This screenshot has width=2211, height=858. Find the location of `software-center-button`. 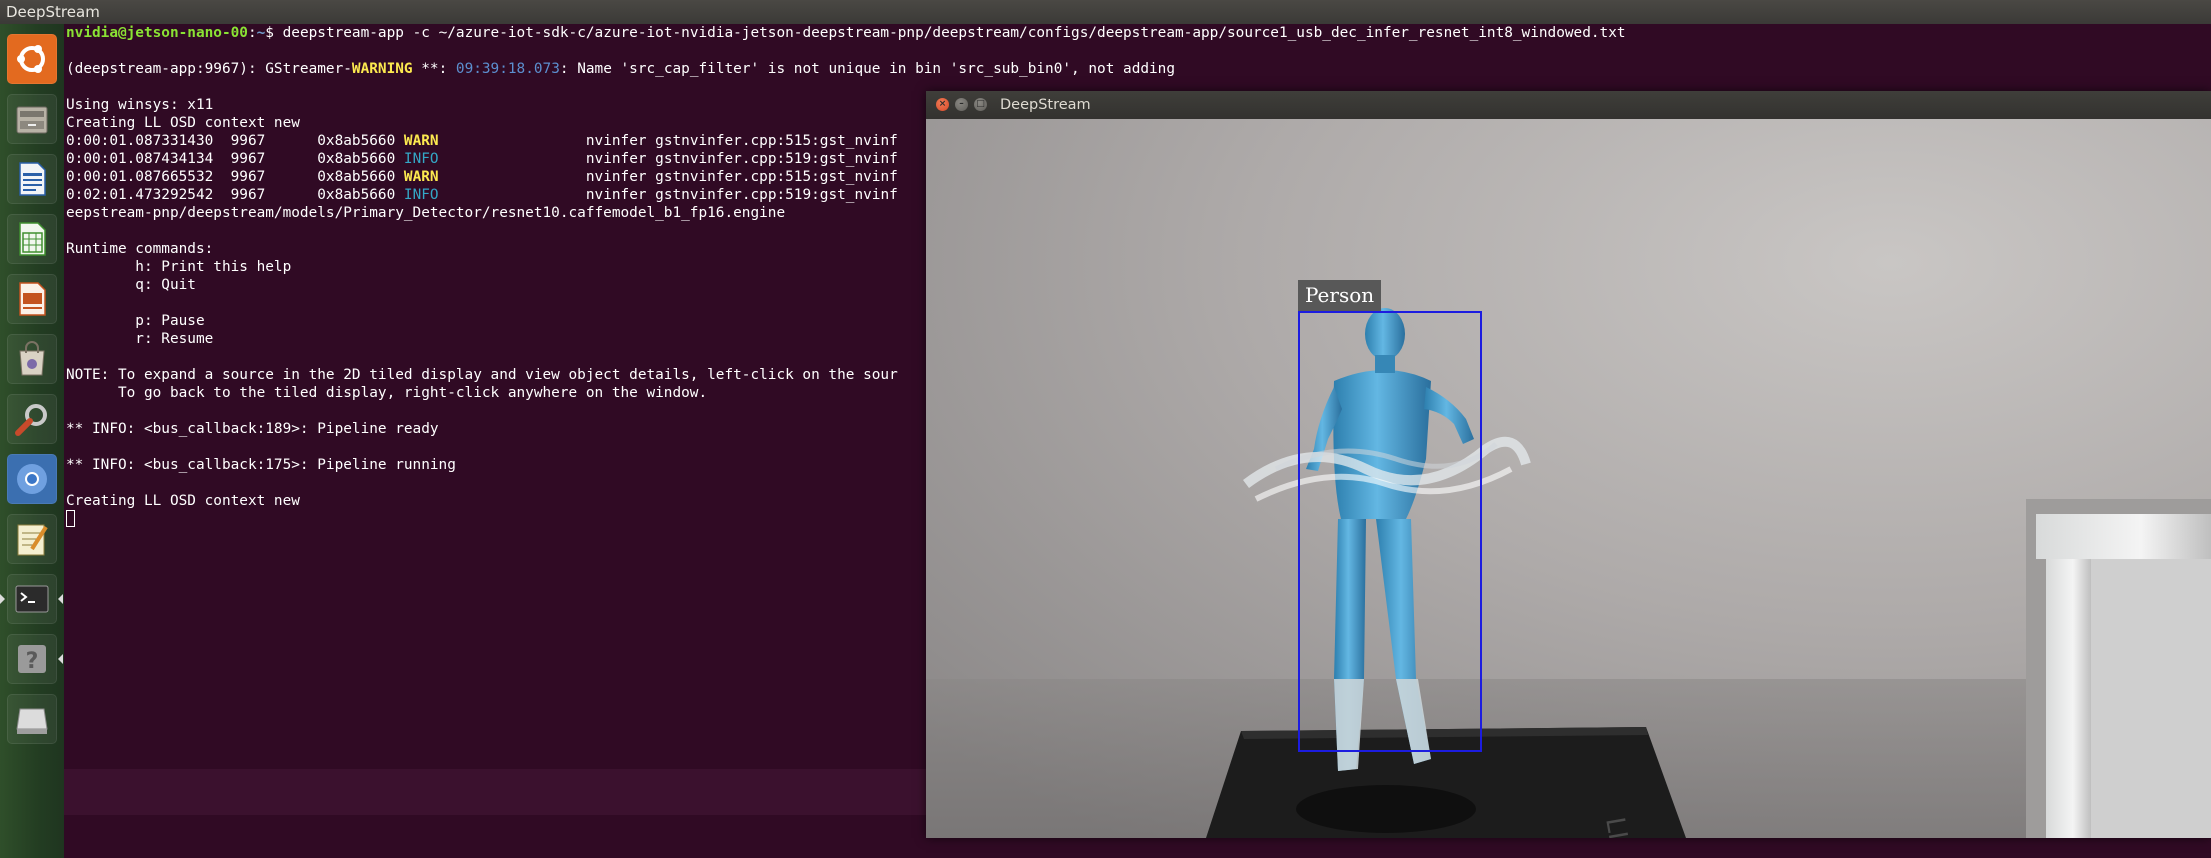

software-center-button is located at coordinates (32, 359).